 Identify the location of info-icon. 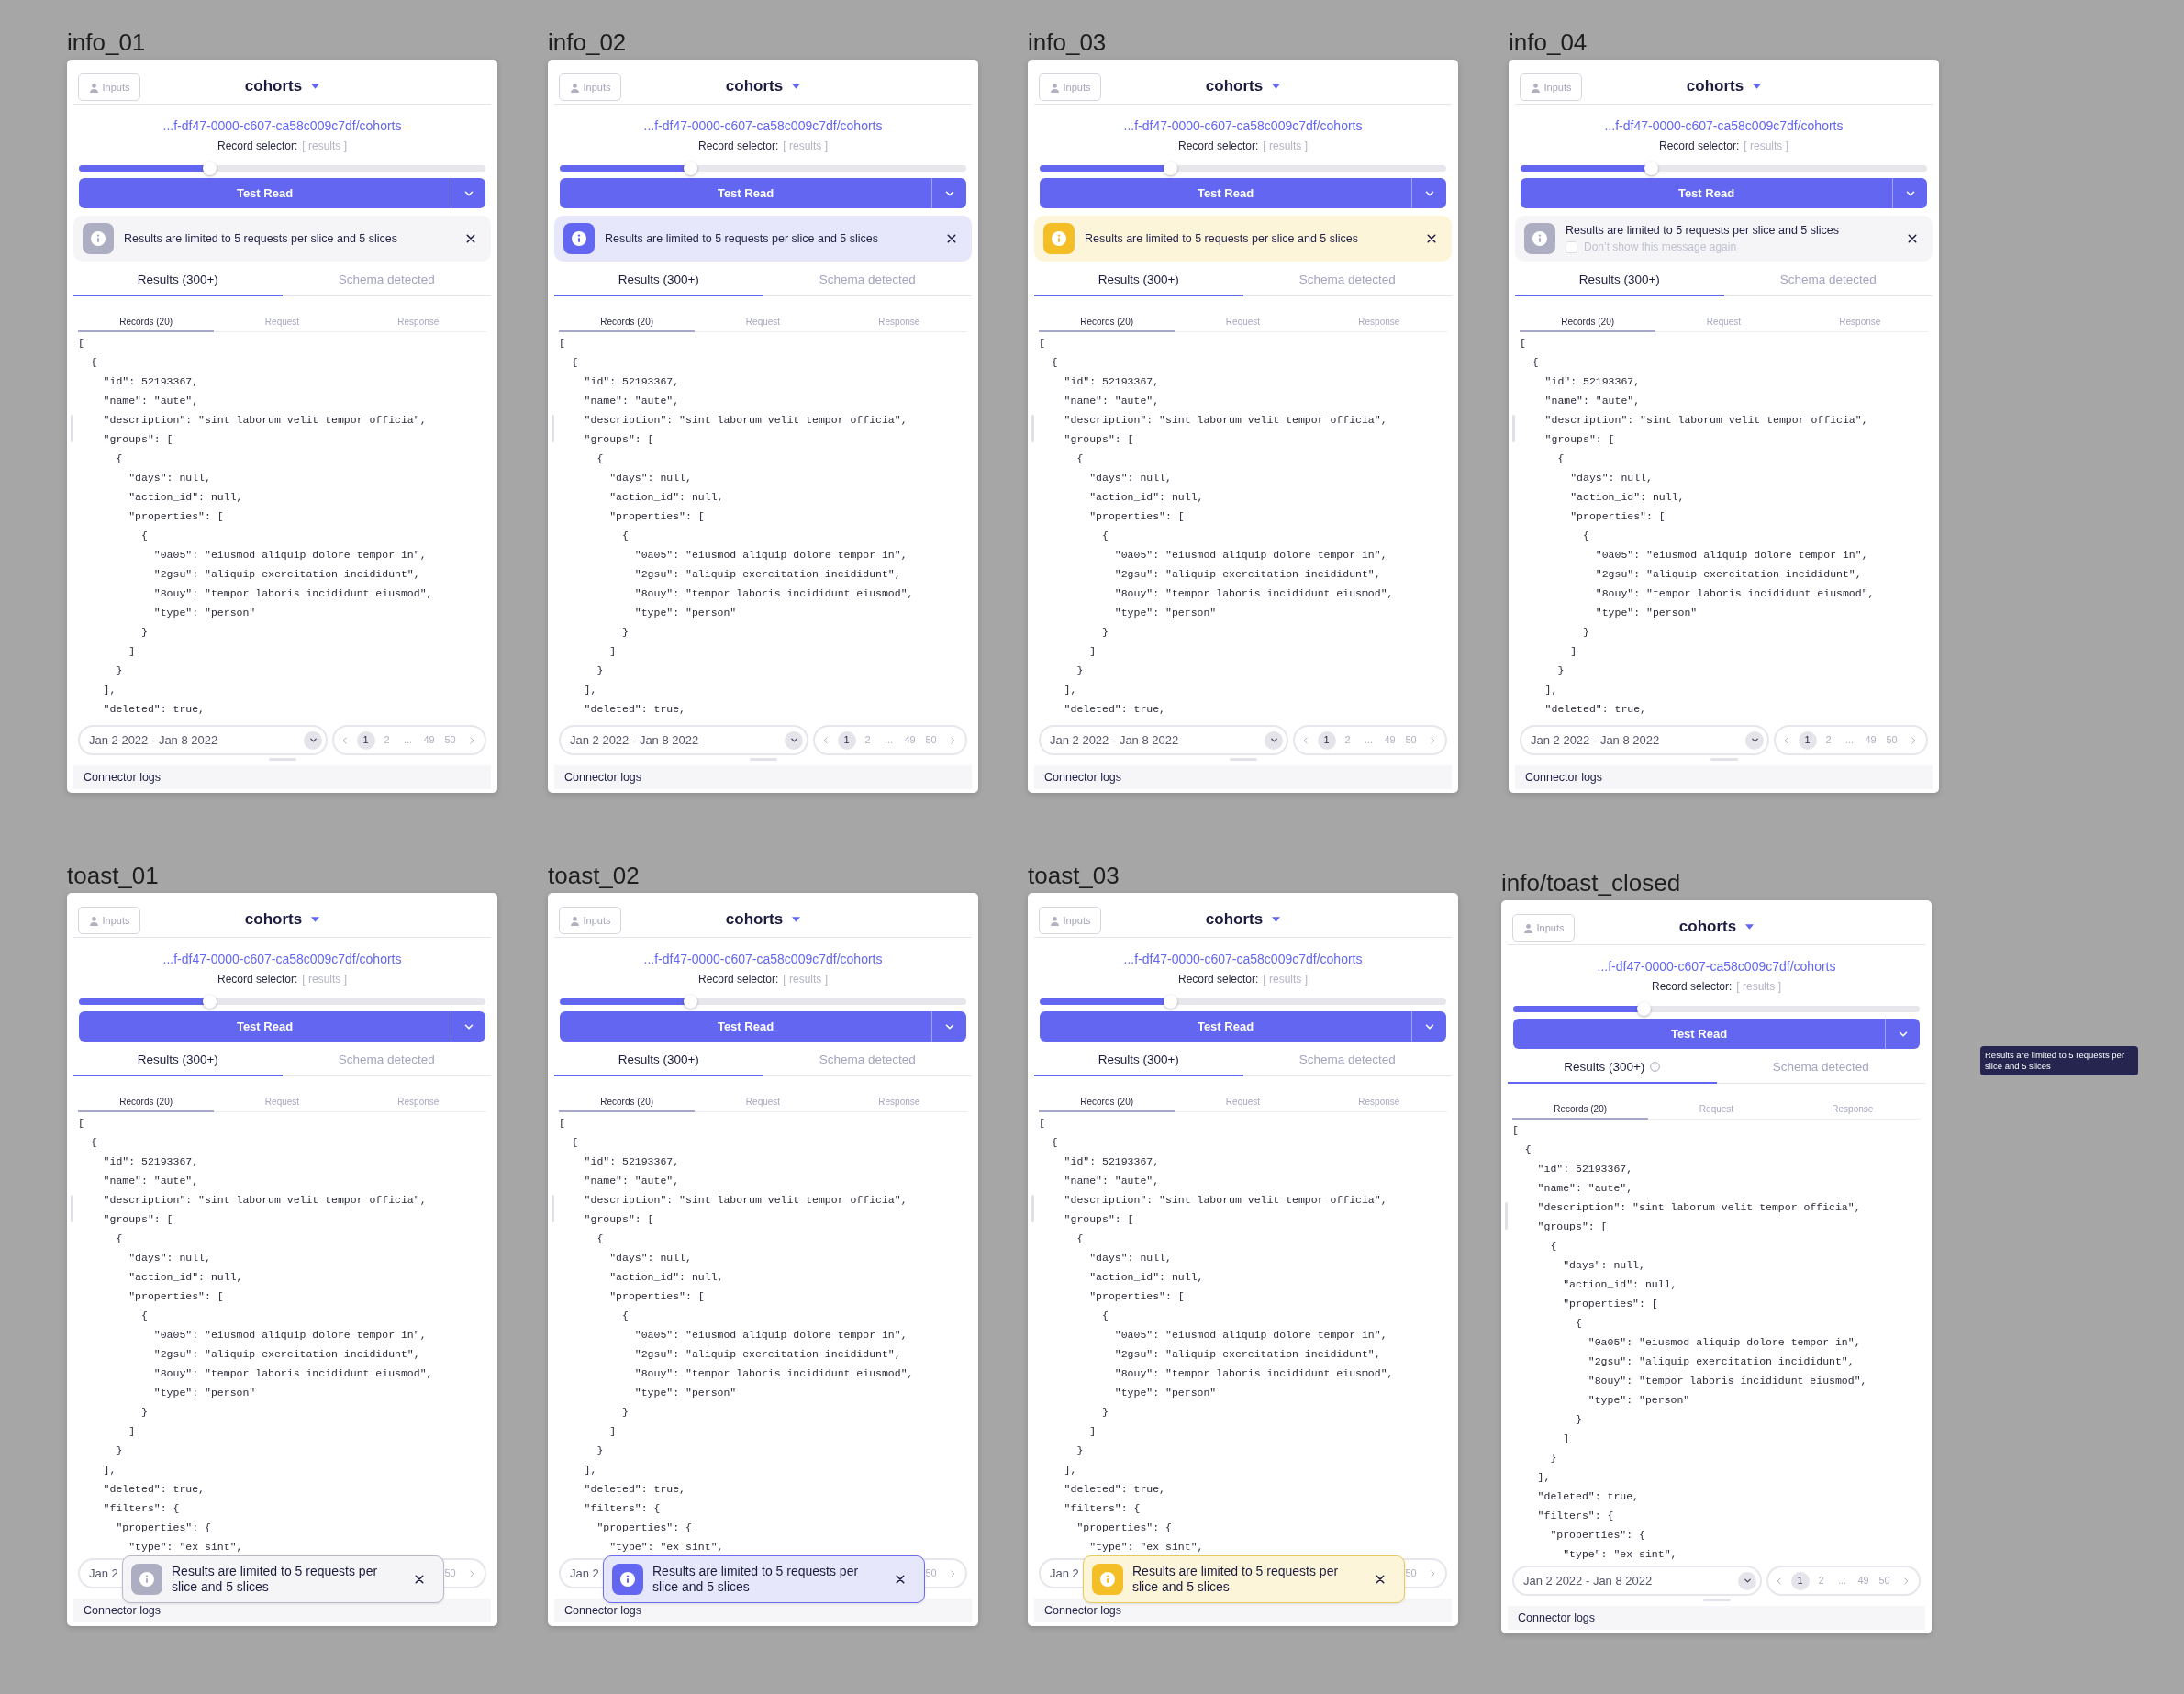
(1655, 1067).